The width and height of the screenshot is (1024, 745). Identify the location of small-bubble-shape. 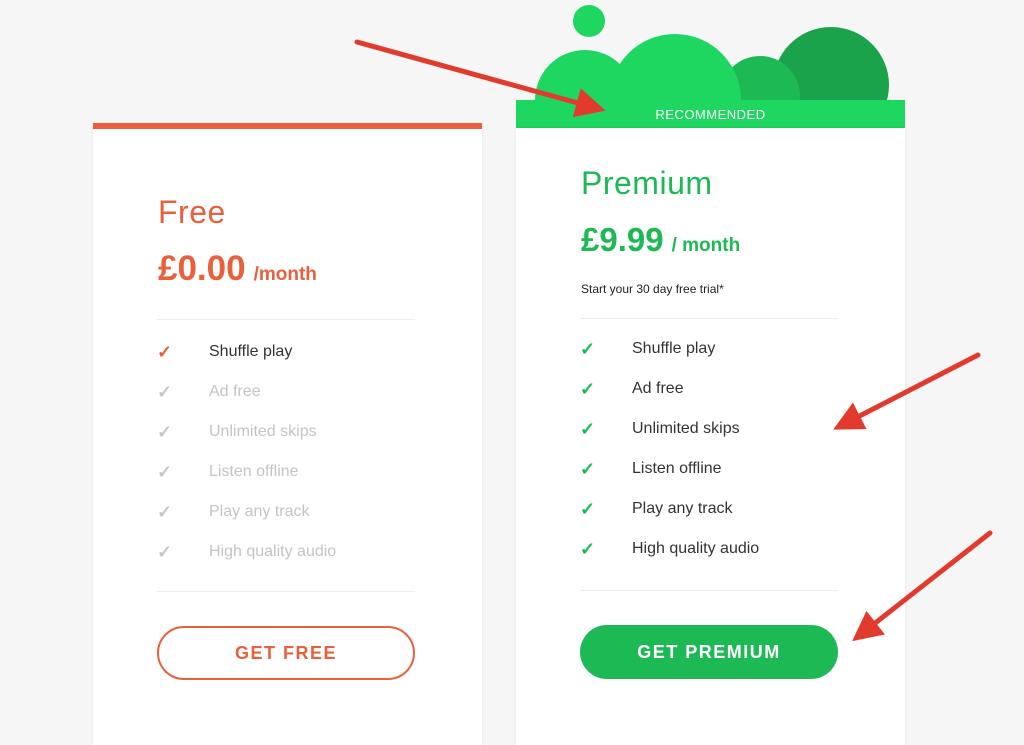
(589, 21).